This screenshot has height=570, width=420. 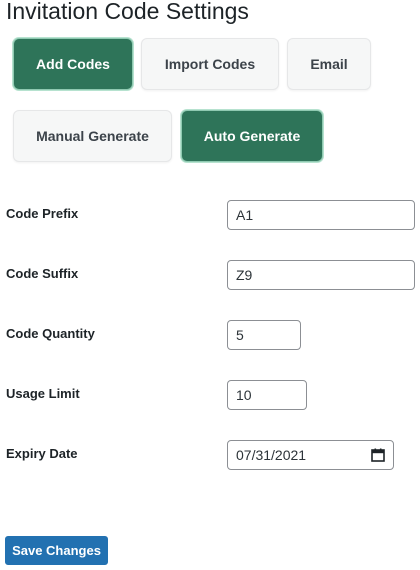 What do you see at coordinates (42, 453) in the screenshot?
I see `expiry-date-label: Expiry Date` at bounding box center [42, 453].